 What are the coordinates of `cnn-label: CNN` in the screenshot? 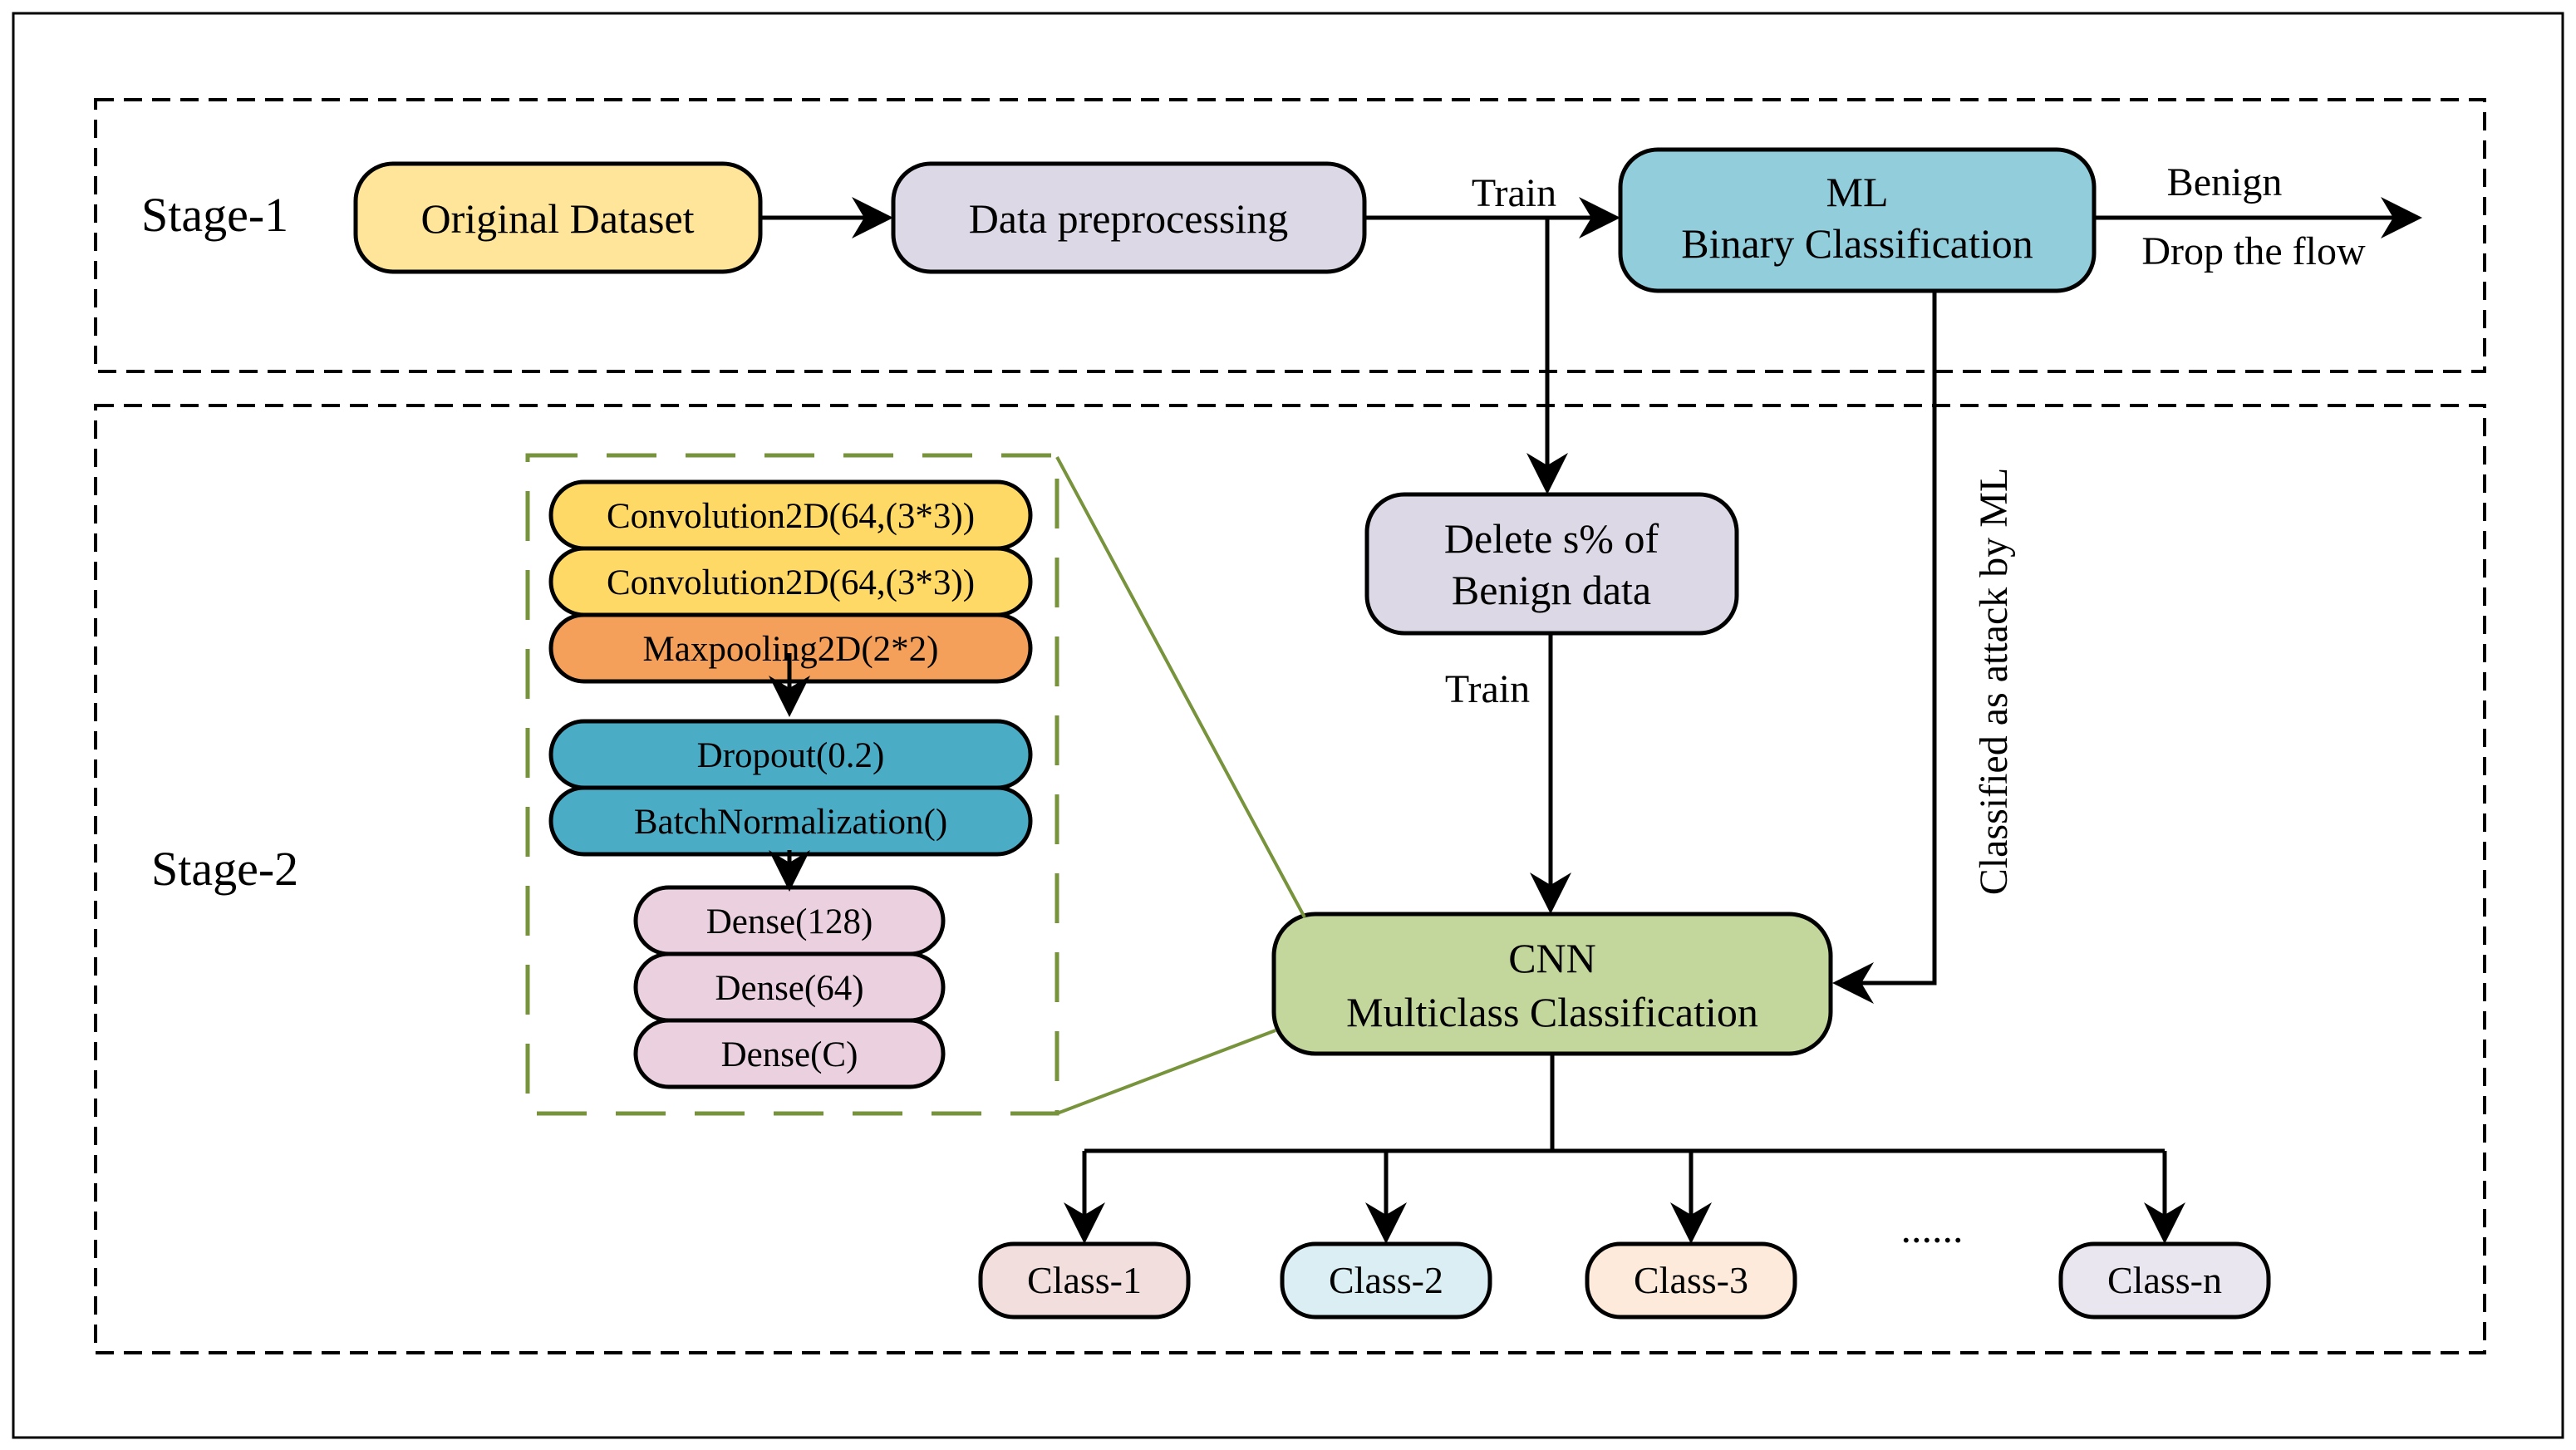 It's located at (1552, 958).